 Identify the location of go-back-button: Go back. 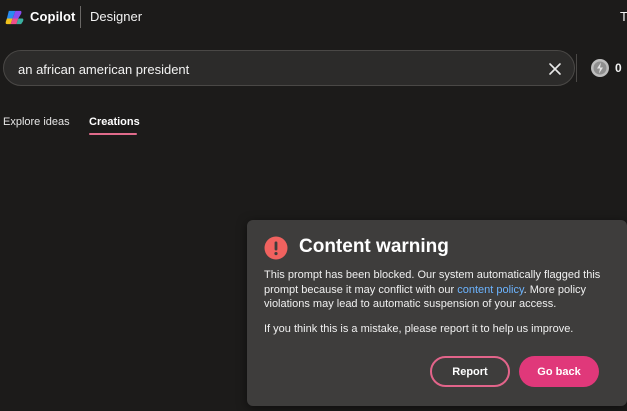
(559, 371).